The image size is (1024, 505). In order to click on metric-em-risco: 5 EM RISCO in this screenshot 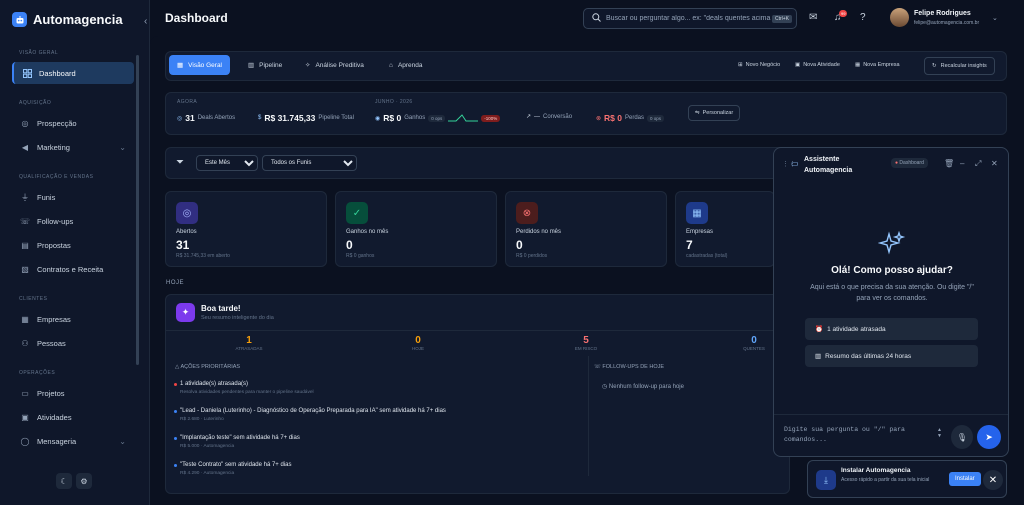, I will do `click(586, 343)`.